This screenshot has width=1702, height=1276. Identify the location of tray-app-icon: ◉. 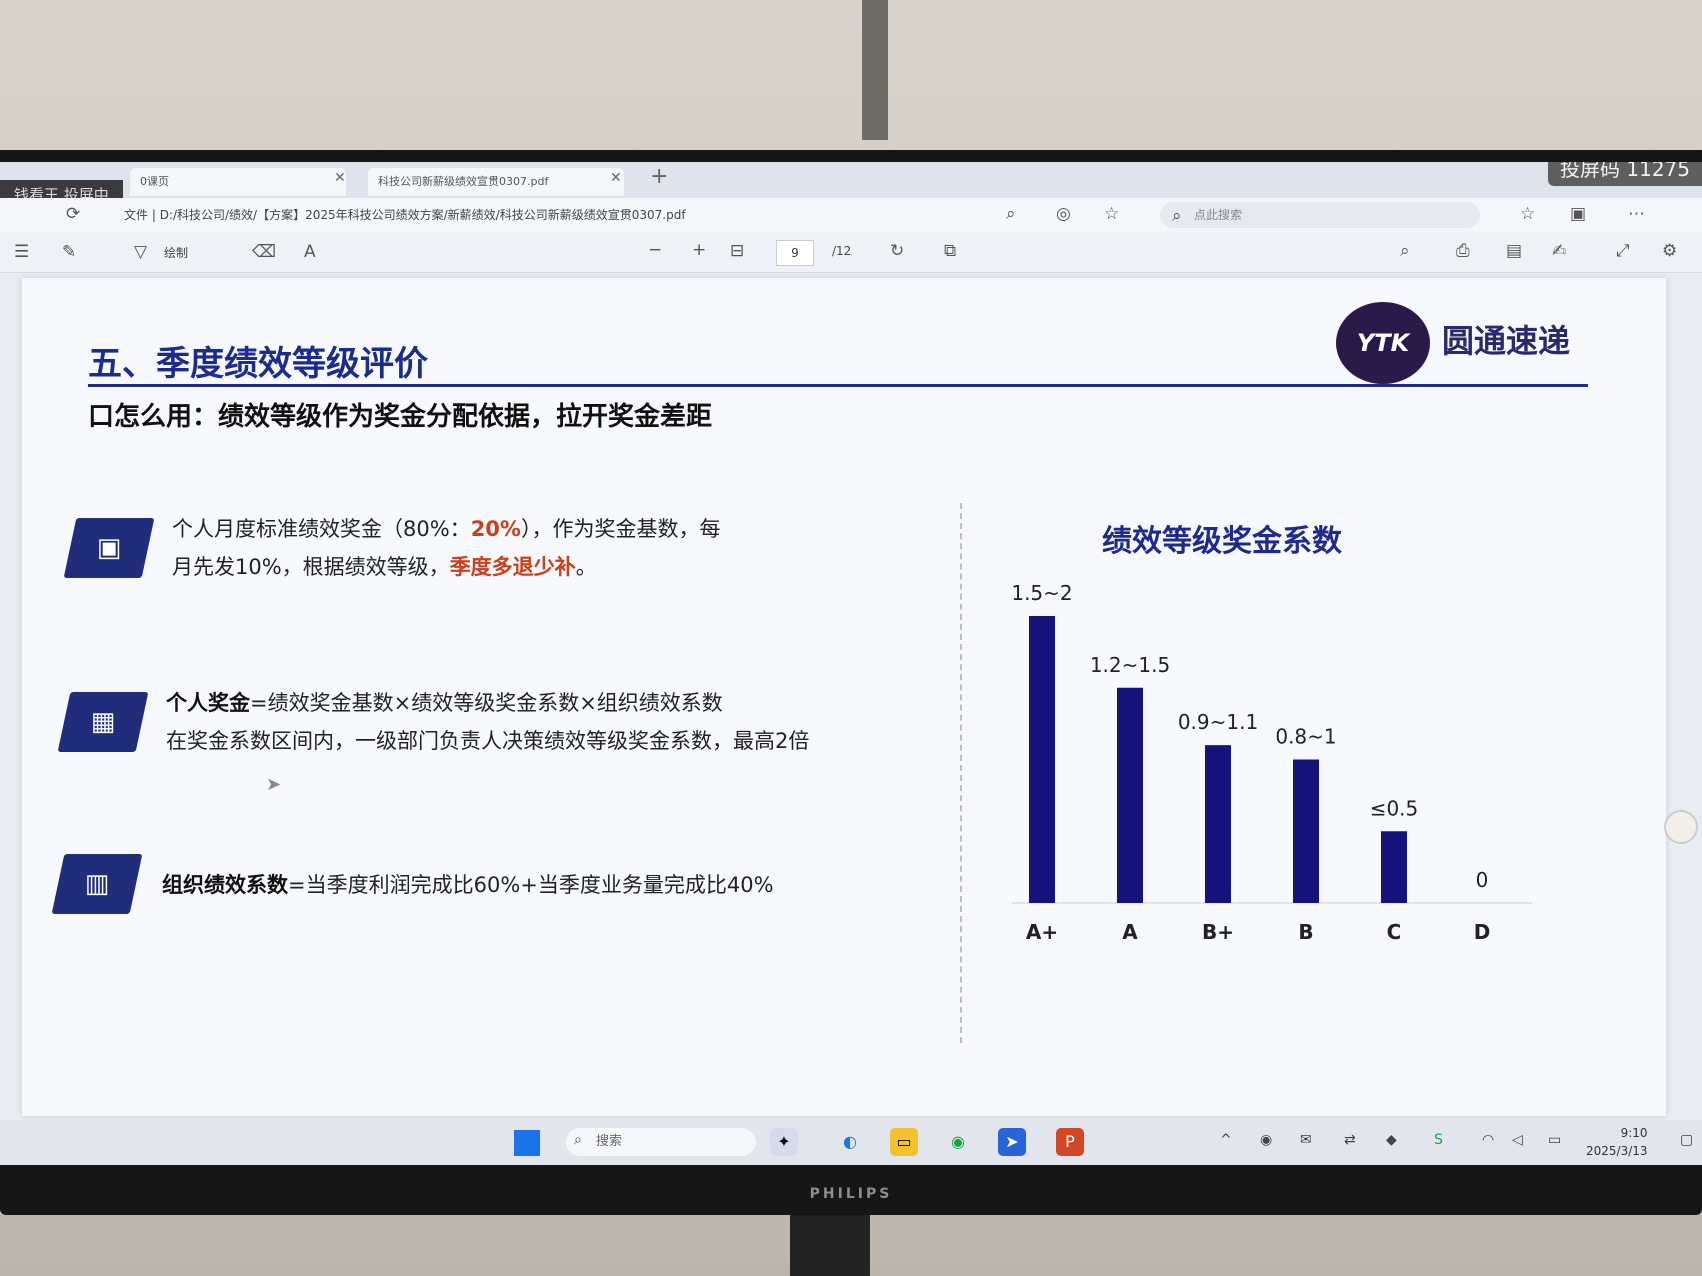
(1266, 1140).